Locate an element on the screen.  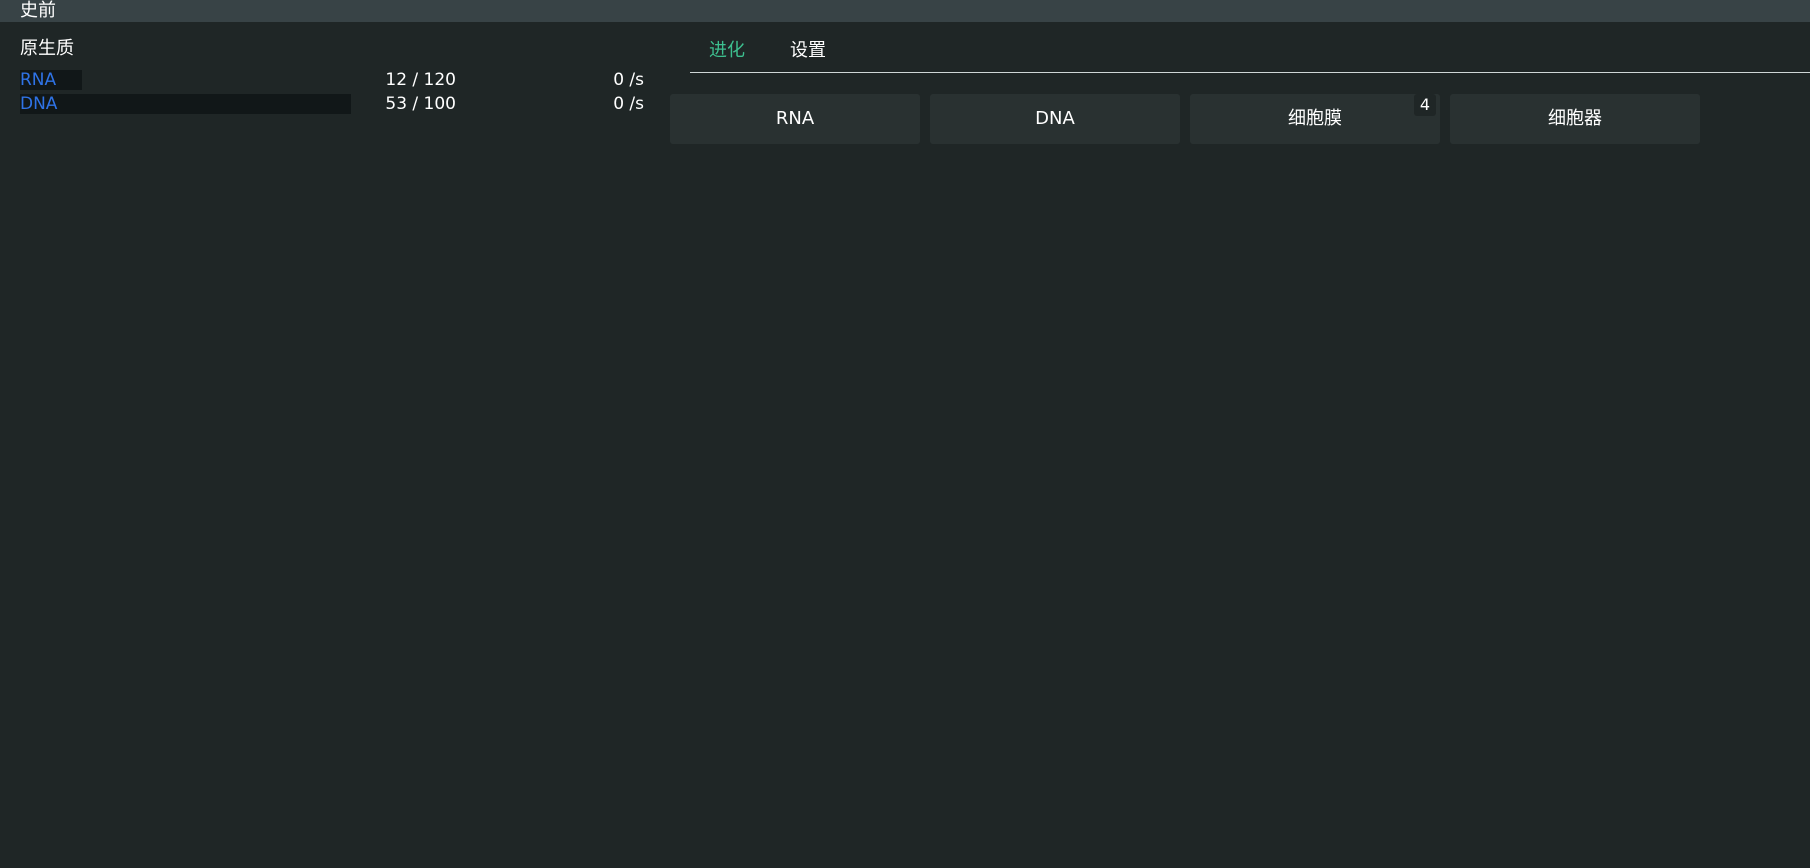
button-label: RNA is located at coordinates (795, 118).